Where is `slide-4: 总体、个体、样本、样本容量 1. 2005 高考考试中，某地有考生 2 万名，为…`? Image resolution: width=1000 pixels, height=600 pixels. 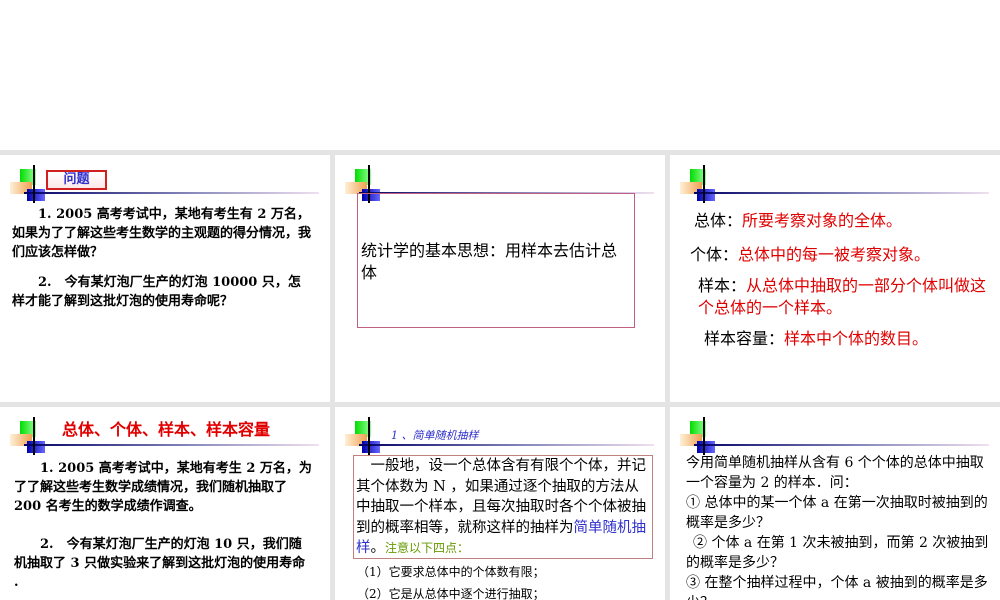
slide-4: 总体、个体、样本、样本容量 1. 2005 高考考试中，某地有考生 2 万名，为… is located at coordinates (165, 503).